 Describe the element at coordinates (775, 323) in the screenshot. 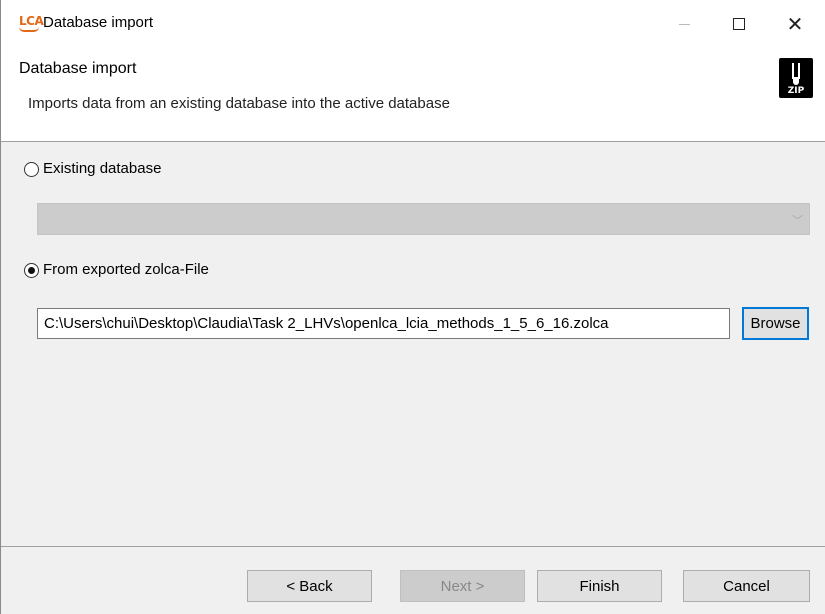

I see `browse-button: Browse` at that location.